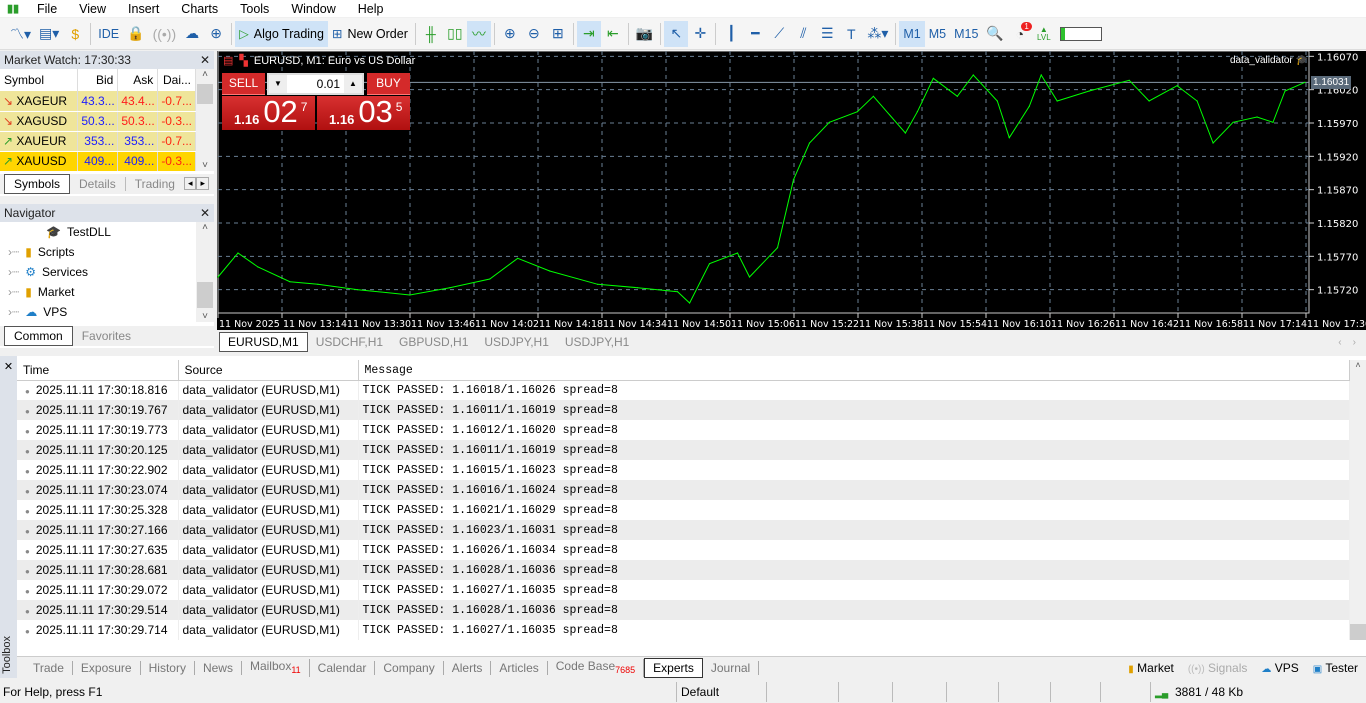 This screenshot has width=1366, height=703. I want to click on menu-insert: Insert, so click(143, 9).